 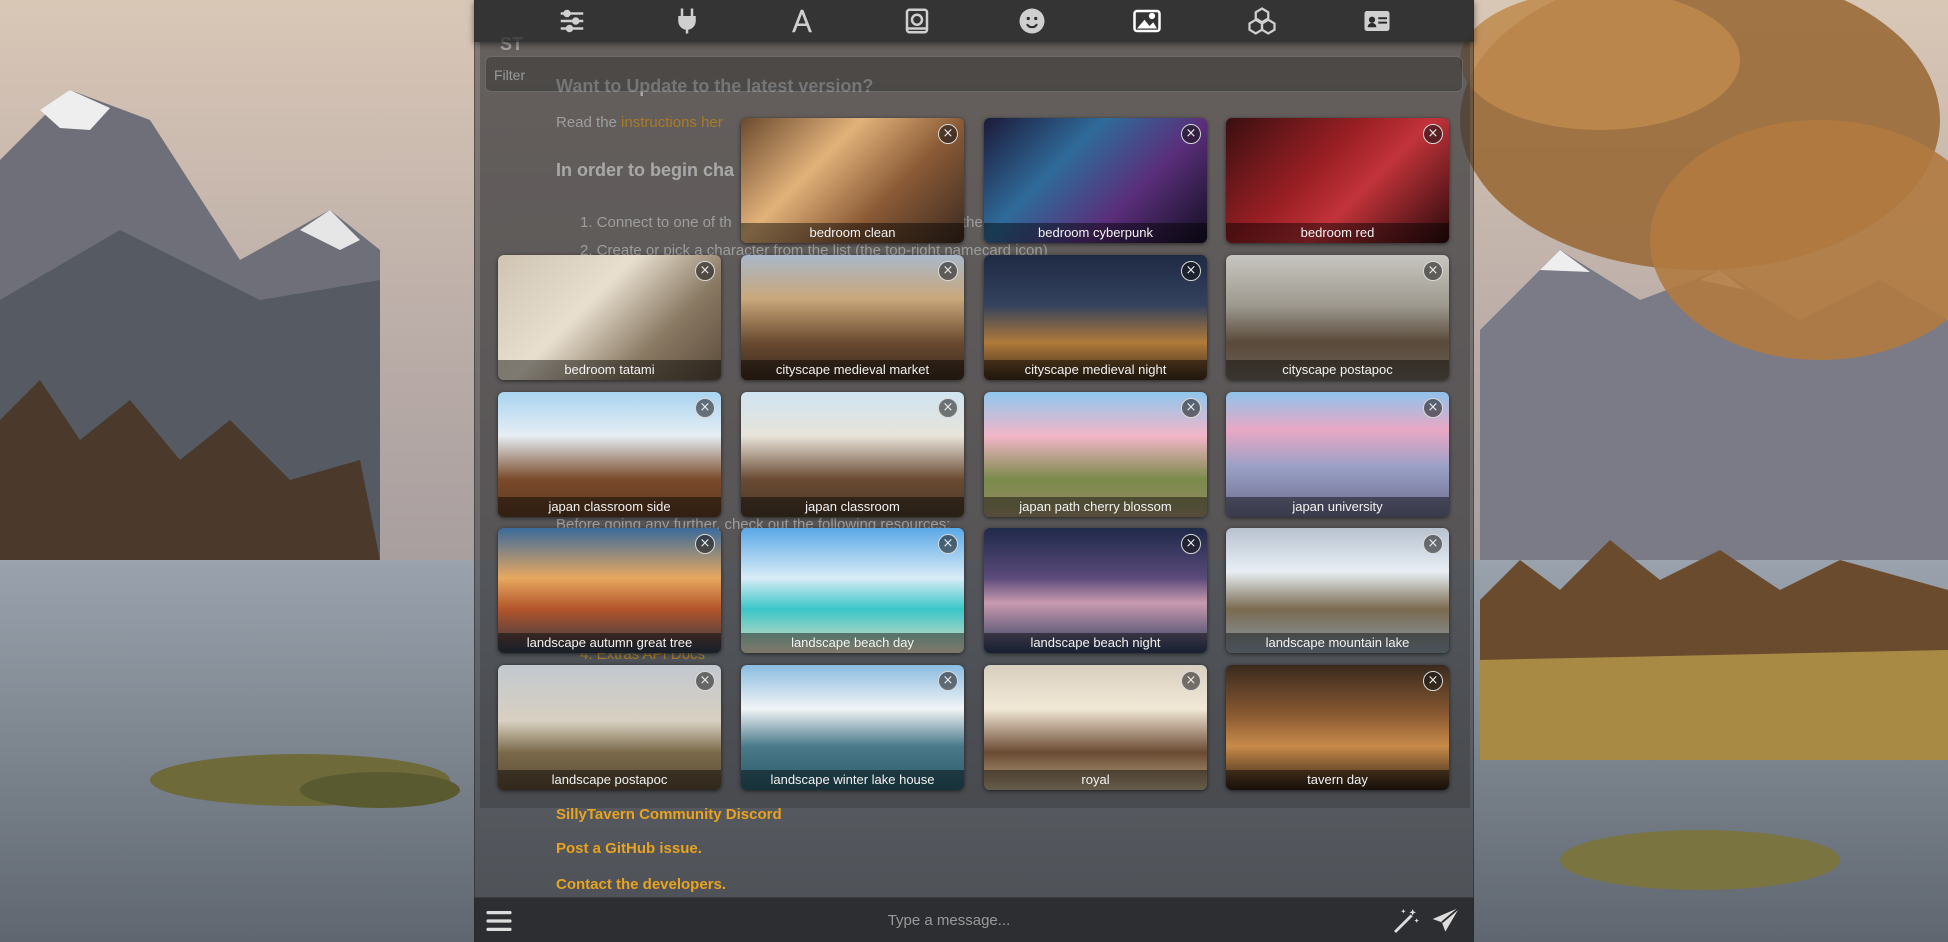 What do you see at coordinates (1032, 21) in the screenshot?
I see `face-smile-icon` at bounding box center [1032, 21].